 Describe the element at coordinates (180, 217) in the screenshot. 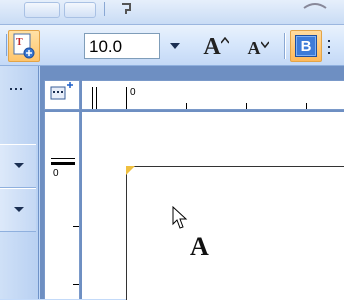

I see `mouse-pointer-icon` at that location.